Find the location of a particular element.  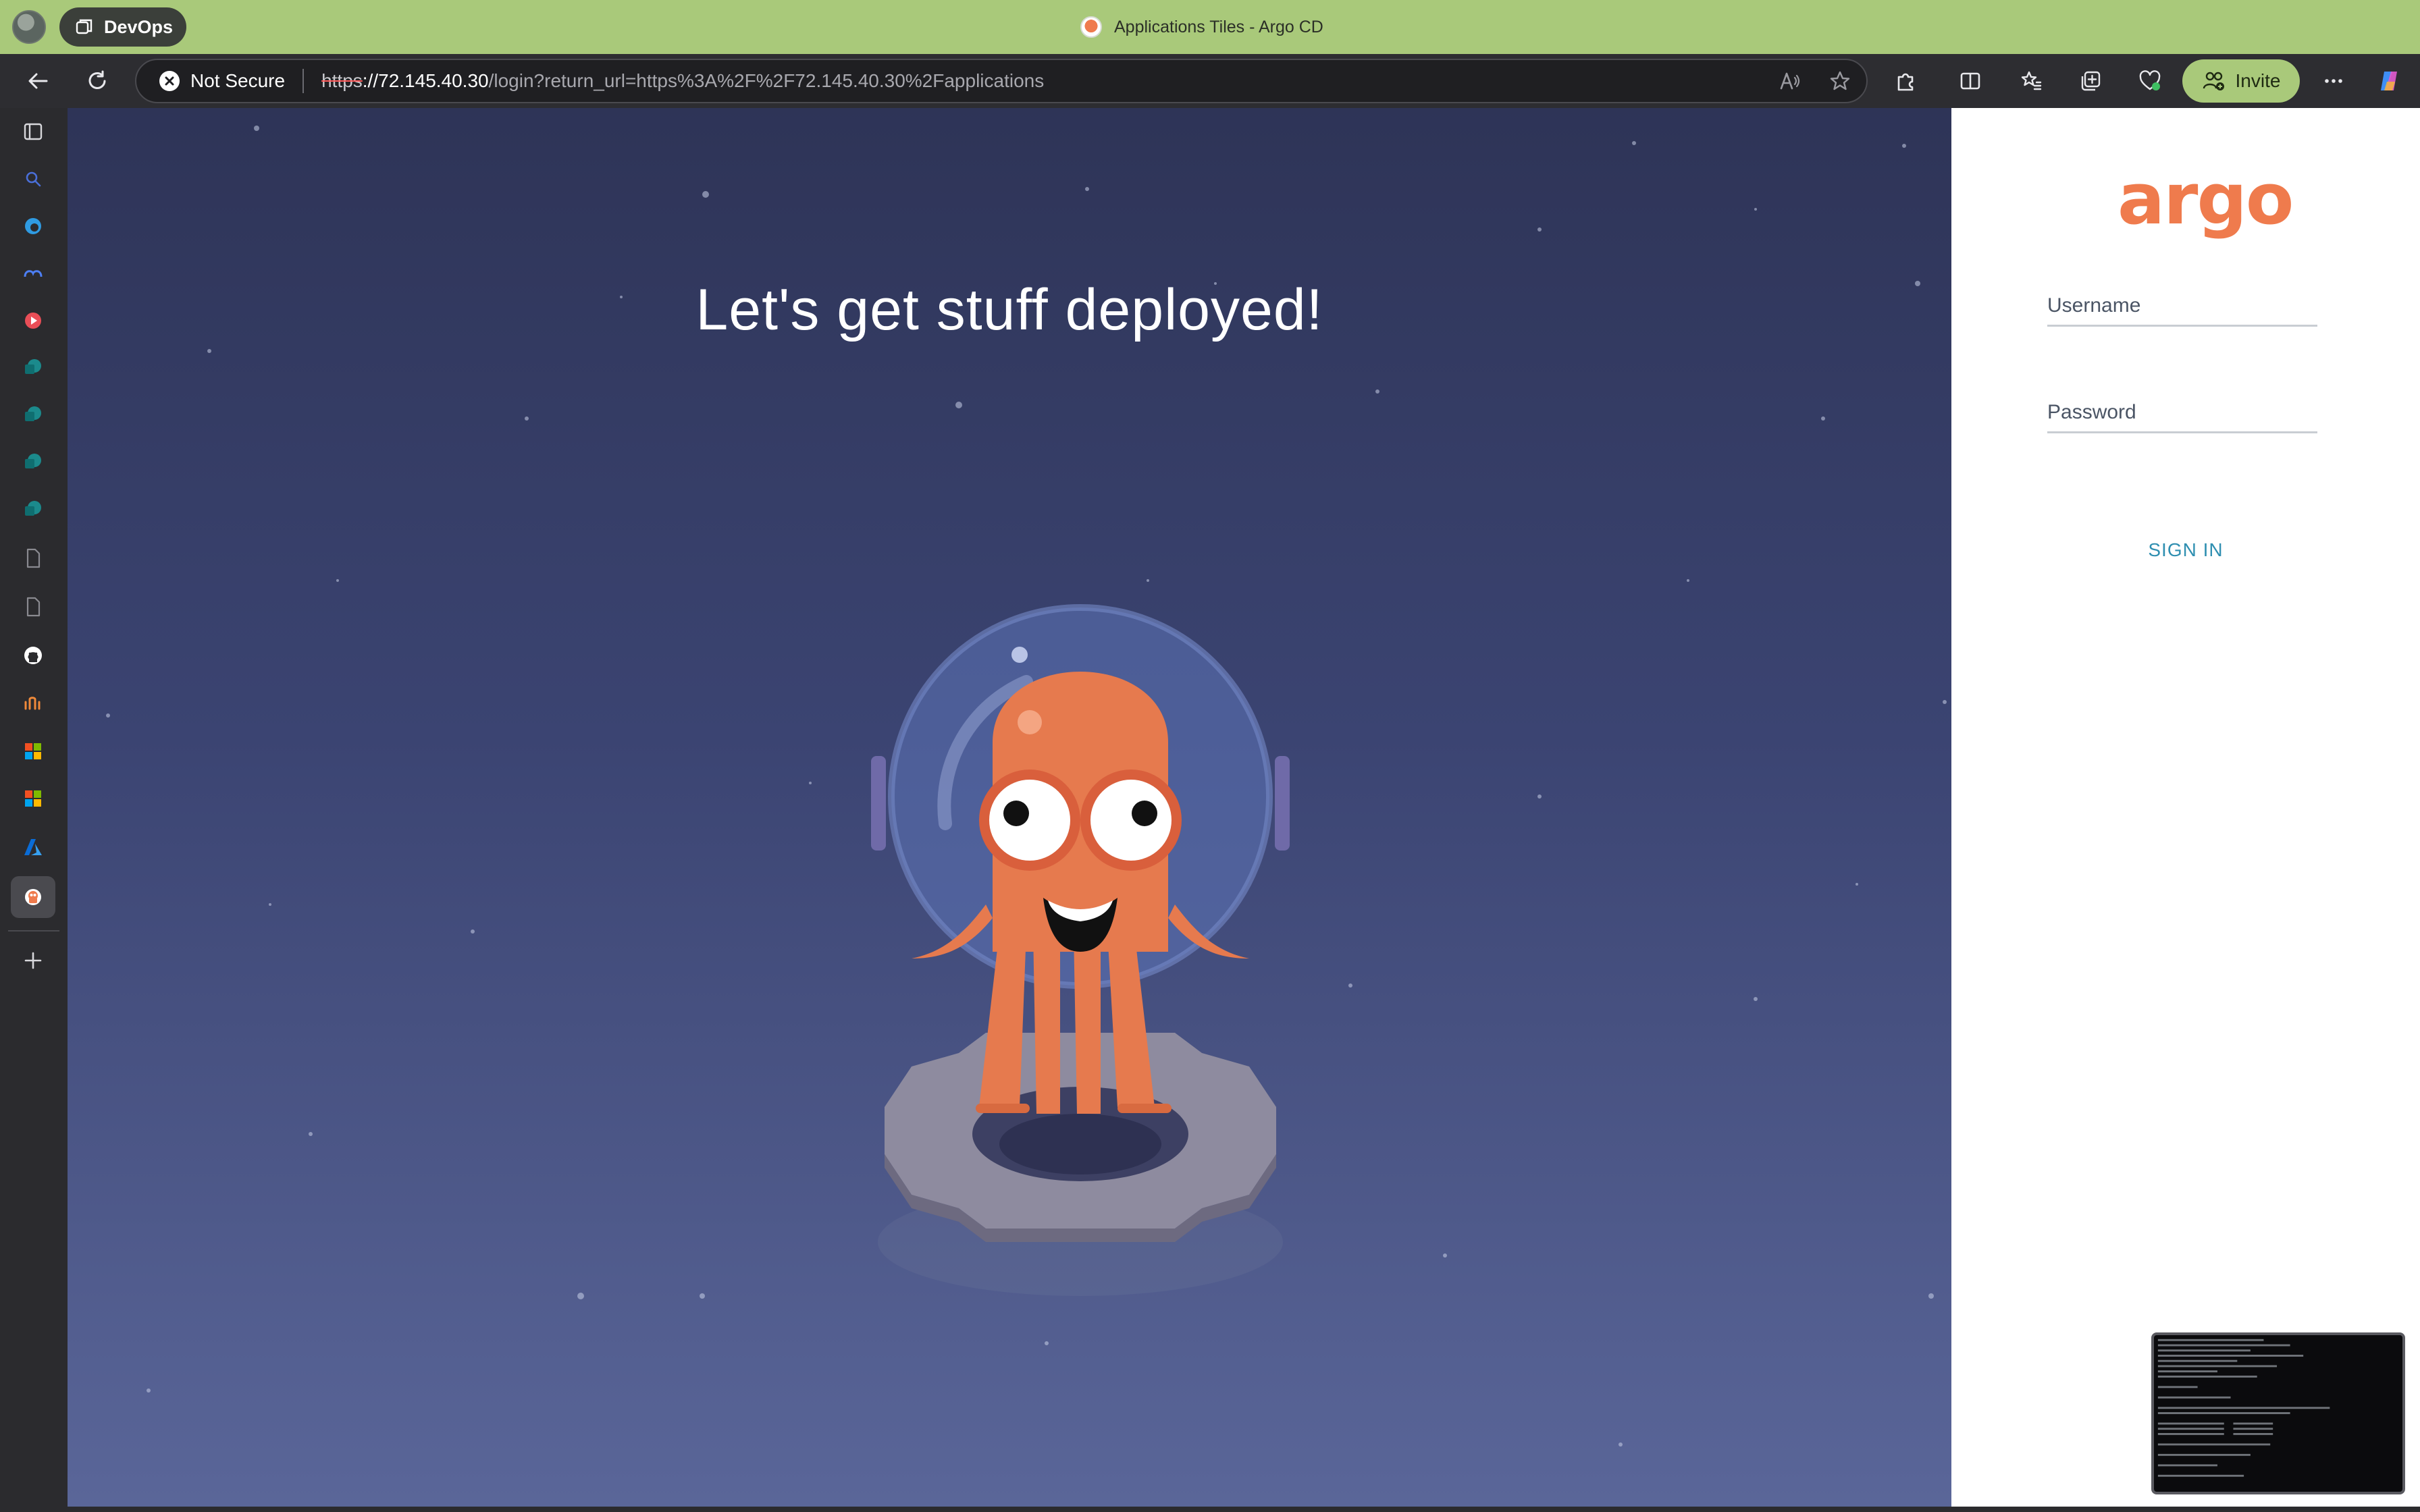

sign-in-button: SIGN IN is located at coordinates (2185, 550).